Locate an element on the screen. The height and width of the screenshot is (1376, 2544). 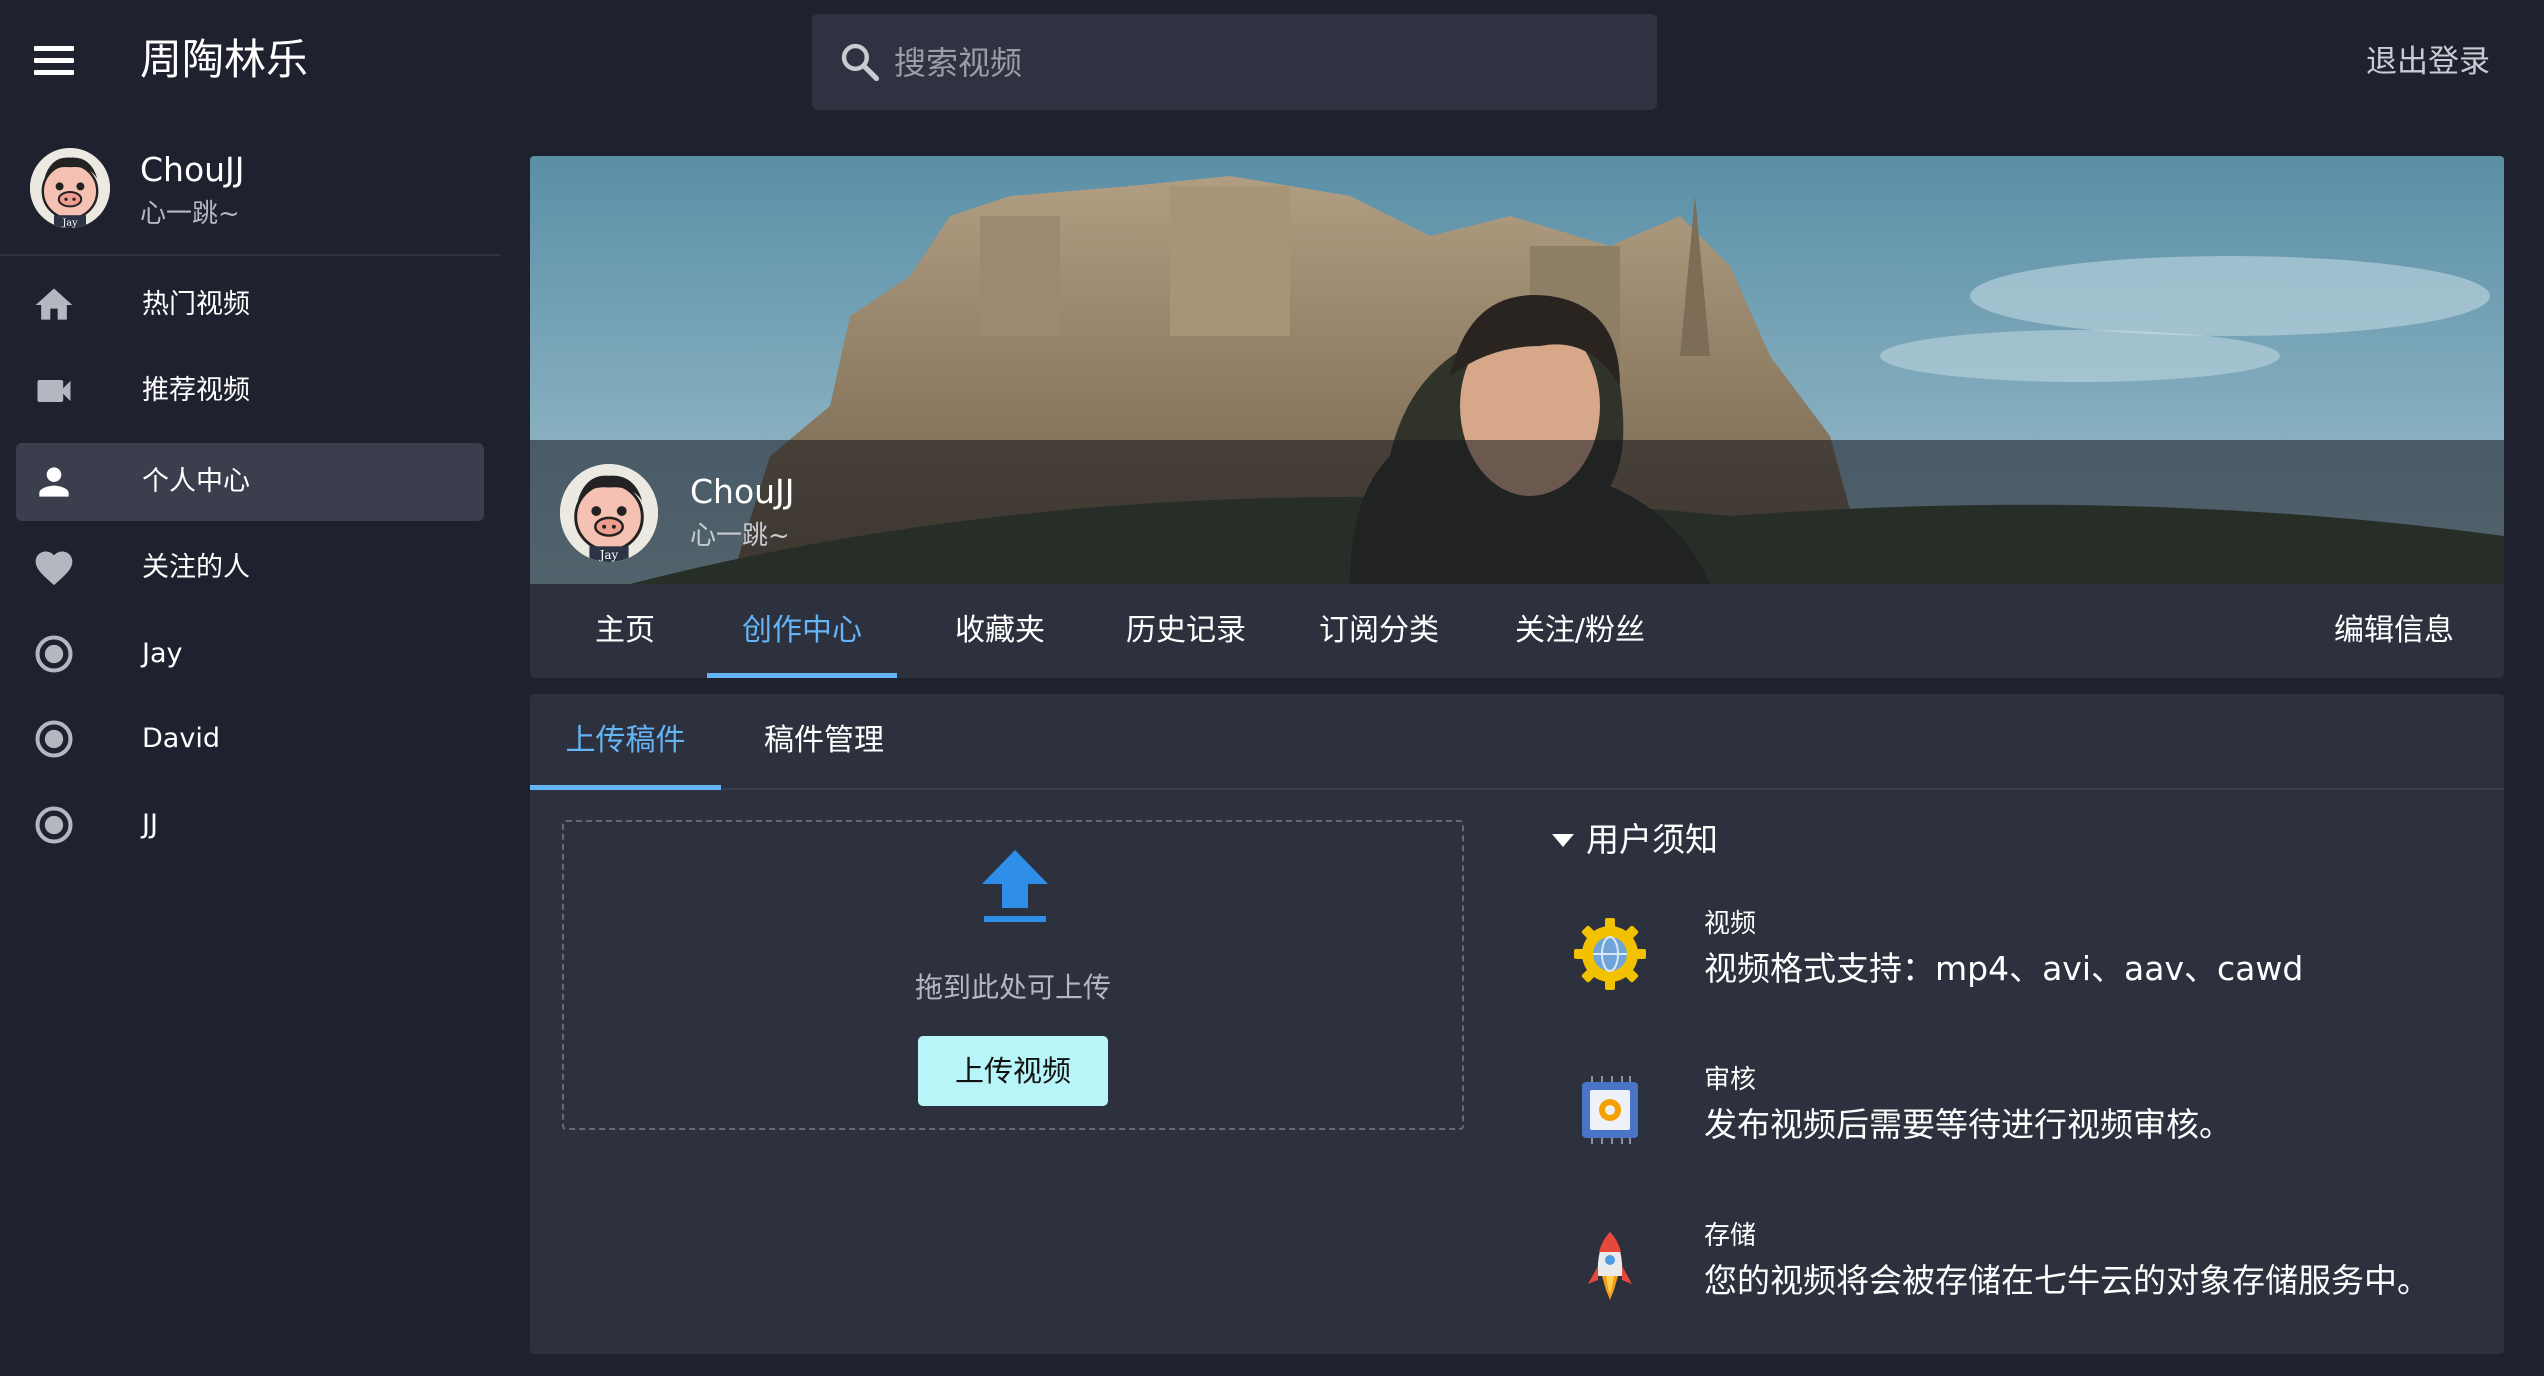
notice-item-video: 视频 视频格式支持：mp4、avi、aav、cawd is located at coordinates (2020, 956).